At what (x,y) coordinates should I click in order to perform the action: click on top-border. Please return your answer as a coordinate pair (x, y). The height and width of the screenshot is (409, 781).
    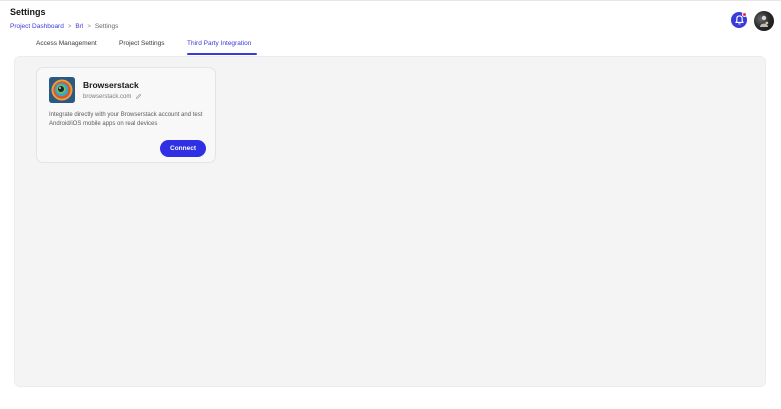
    Looking at the image, I should click on (390, 0).